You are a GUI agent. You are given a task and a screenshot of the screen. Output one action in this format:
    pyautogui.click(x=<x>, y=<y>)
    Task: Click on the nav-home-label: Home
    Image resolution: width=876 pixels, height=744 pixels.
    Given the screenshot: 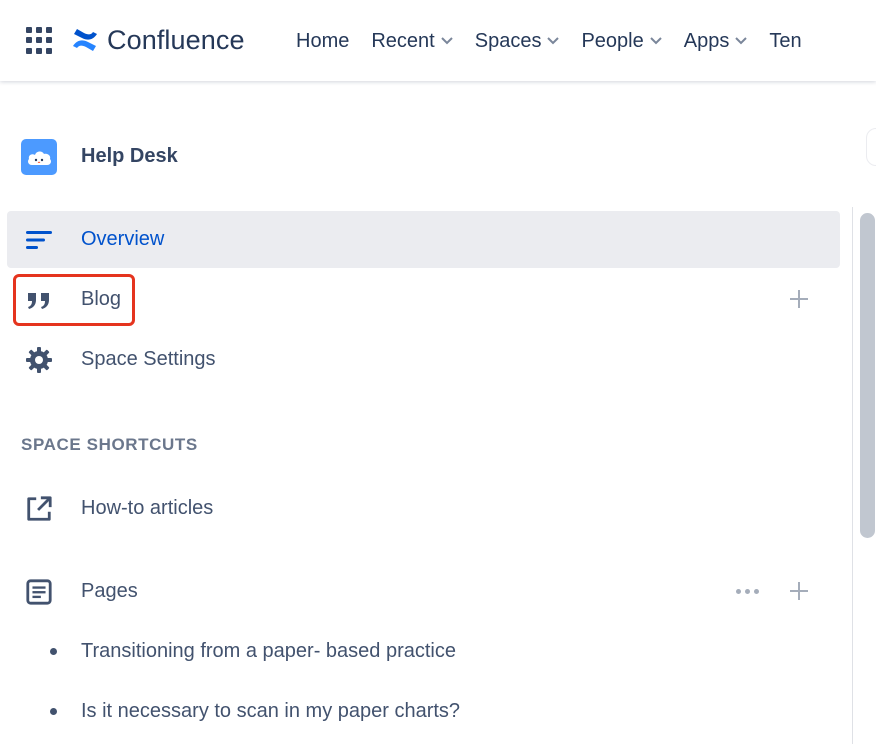 What is the action you would take?
    pyautogui.click(x=323, y=40)
    